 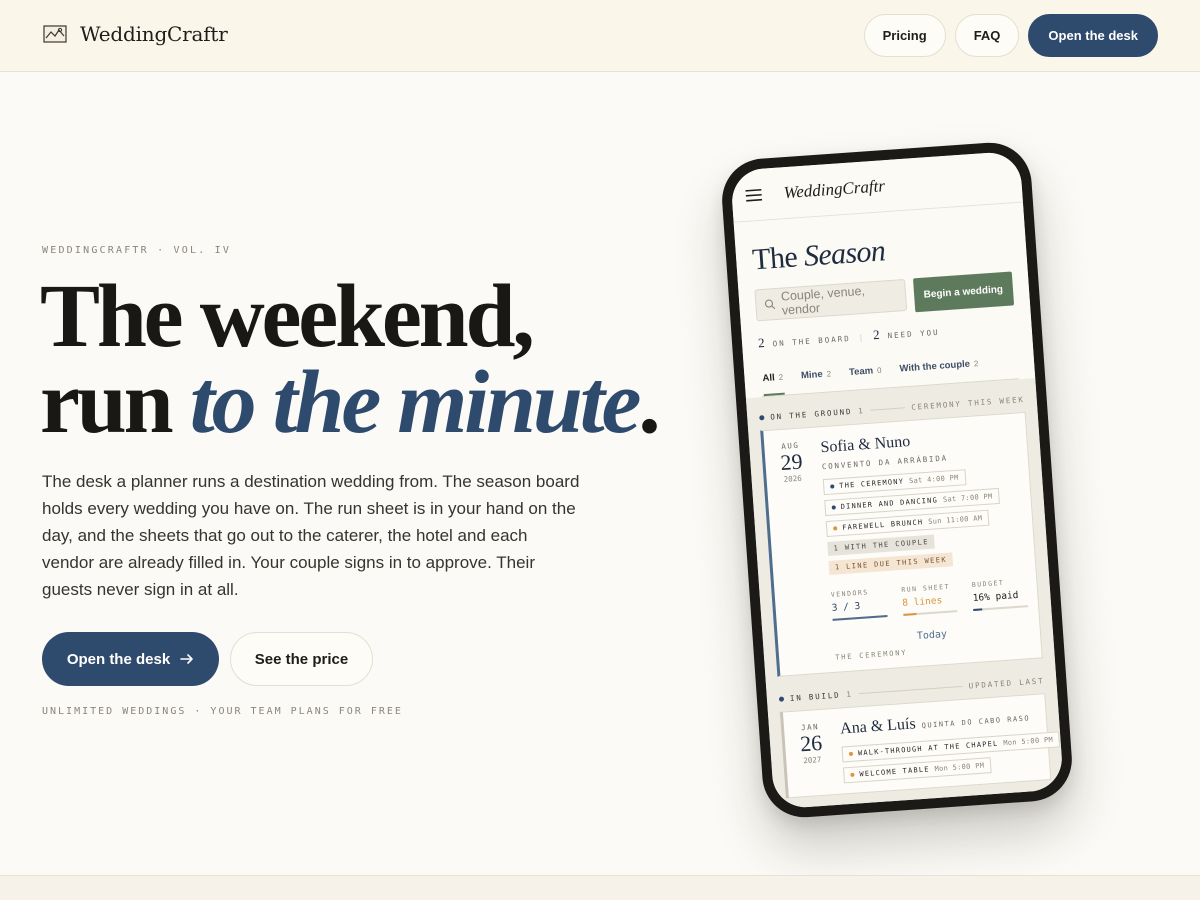 What do you see at coordinates (995, 596) in the screenshot?
I see `stat-value: 16% paid` at bounding box center [995, 596].